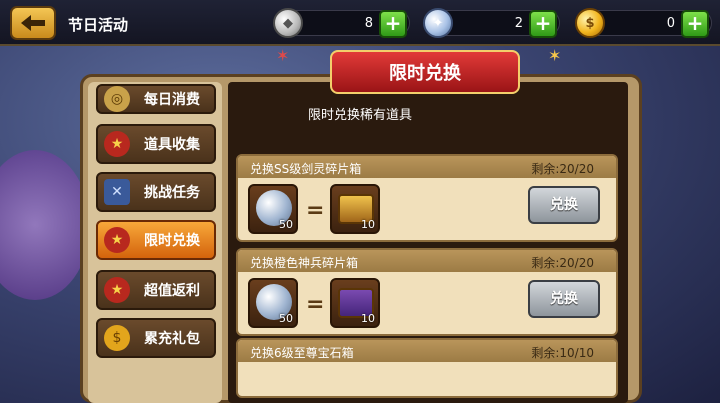 The height and width of the screenshot is (403, 720). I want to click on banner-title: 限时兑换, so click(425, 73).